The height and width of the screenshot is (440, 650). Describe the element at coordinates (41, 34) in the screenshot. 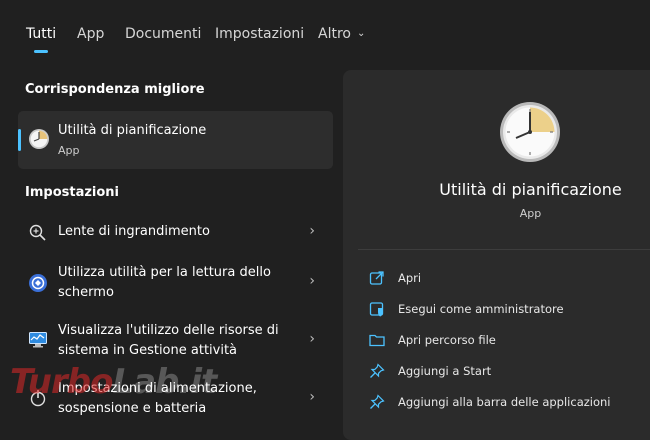

I see `tab-all: Tutti` at that location.